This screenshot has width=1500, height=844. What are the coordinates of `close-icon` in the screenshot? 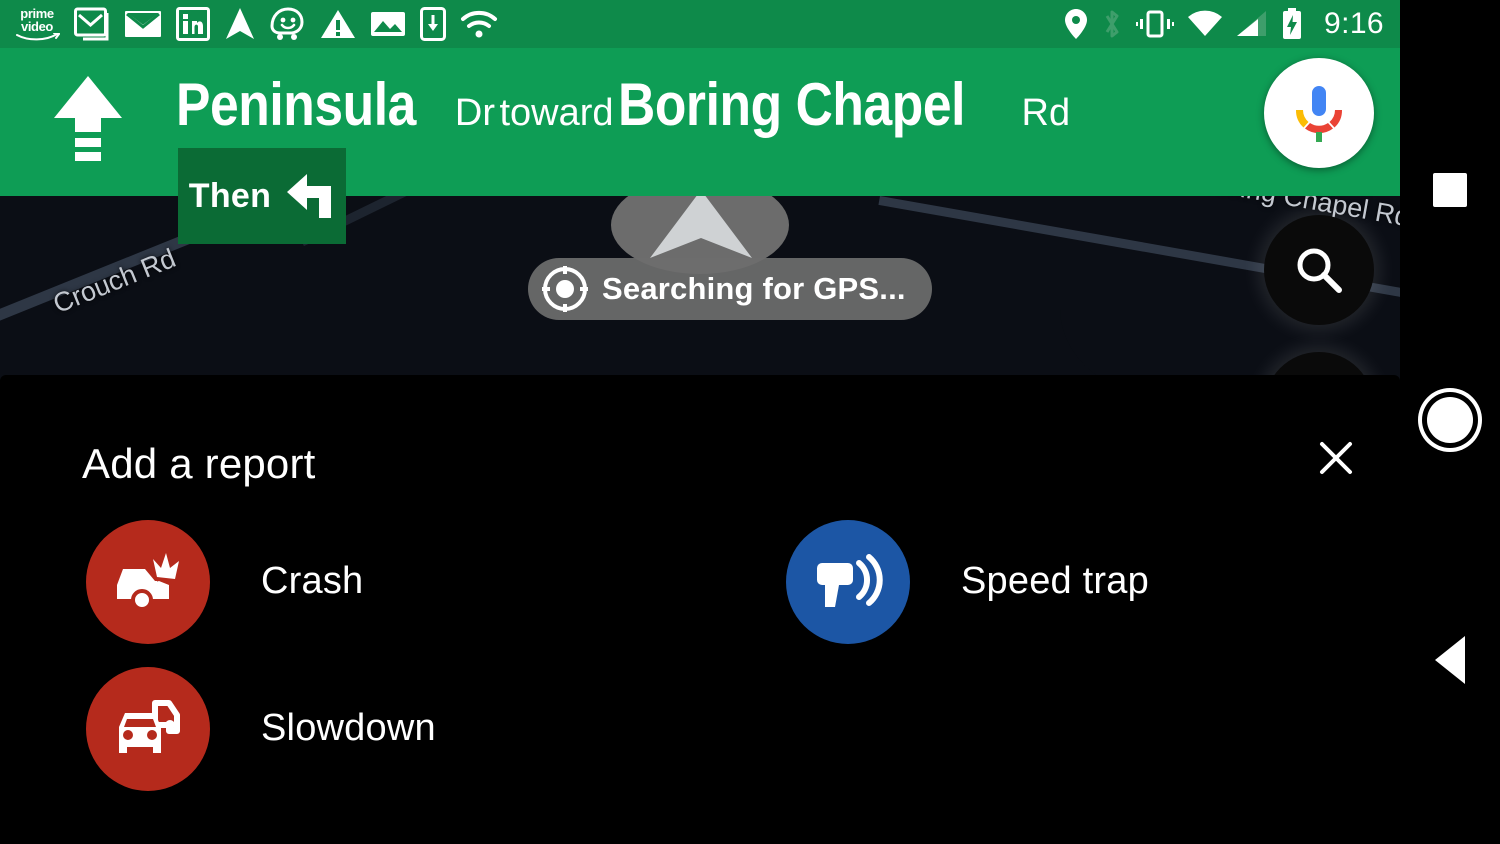 It's located at (1336, 458).